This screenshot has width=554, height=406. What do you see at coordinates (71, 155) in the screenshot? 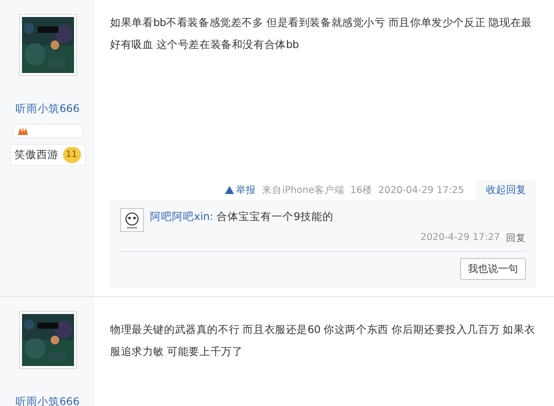
I see `level-heart: 11` at bounding box center [71, 155].